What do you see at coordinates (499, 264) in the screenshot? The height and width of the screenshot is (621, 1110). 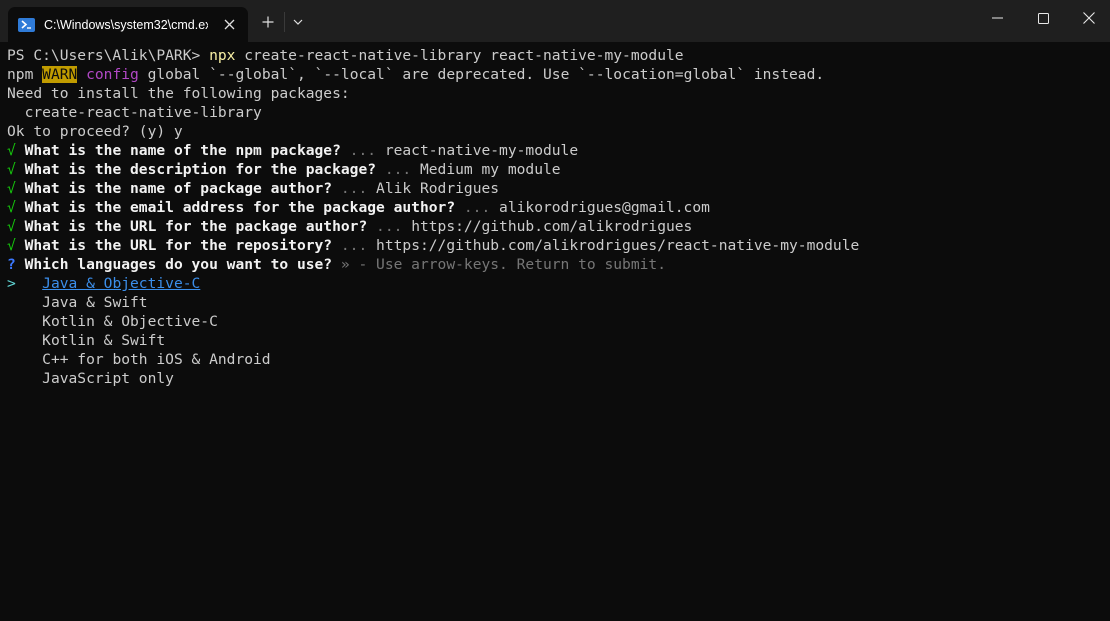 I see `prompt-hint: » - Use arrow-keys. Return to submit.` at bounding box center [499, 264].